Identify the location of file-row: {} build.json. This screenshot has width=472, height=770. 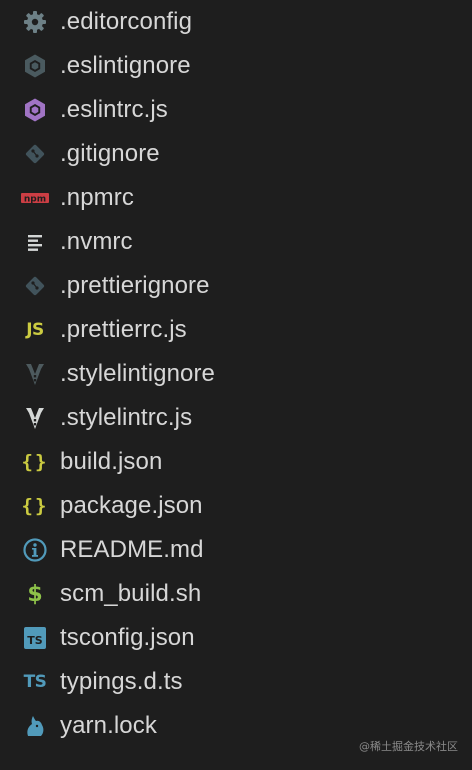
(236, 462).